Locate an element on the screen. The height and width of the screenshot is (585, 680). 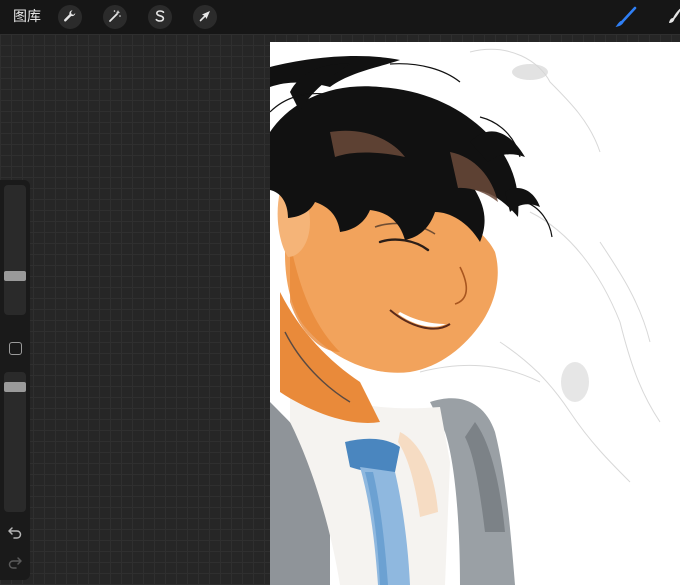
actions-button is located at coordinates (70, 17).